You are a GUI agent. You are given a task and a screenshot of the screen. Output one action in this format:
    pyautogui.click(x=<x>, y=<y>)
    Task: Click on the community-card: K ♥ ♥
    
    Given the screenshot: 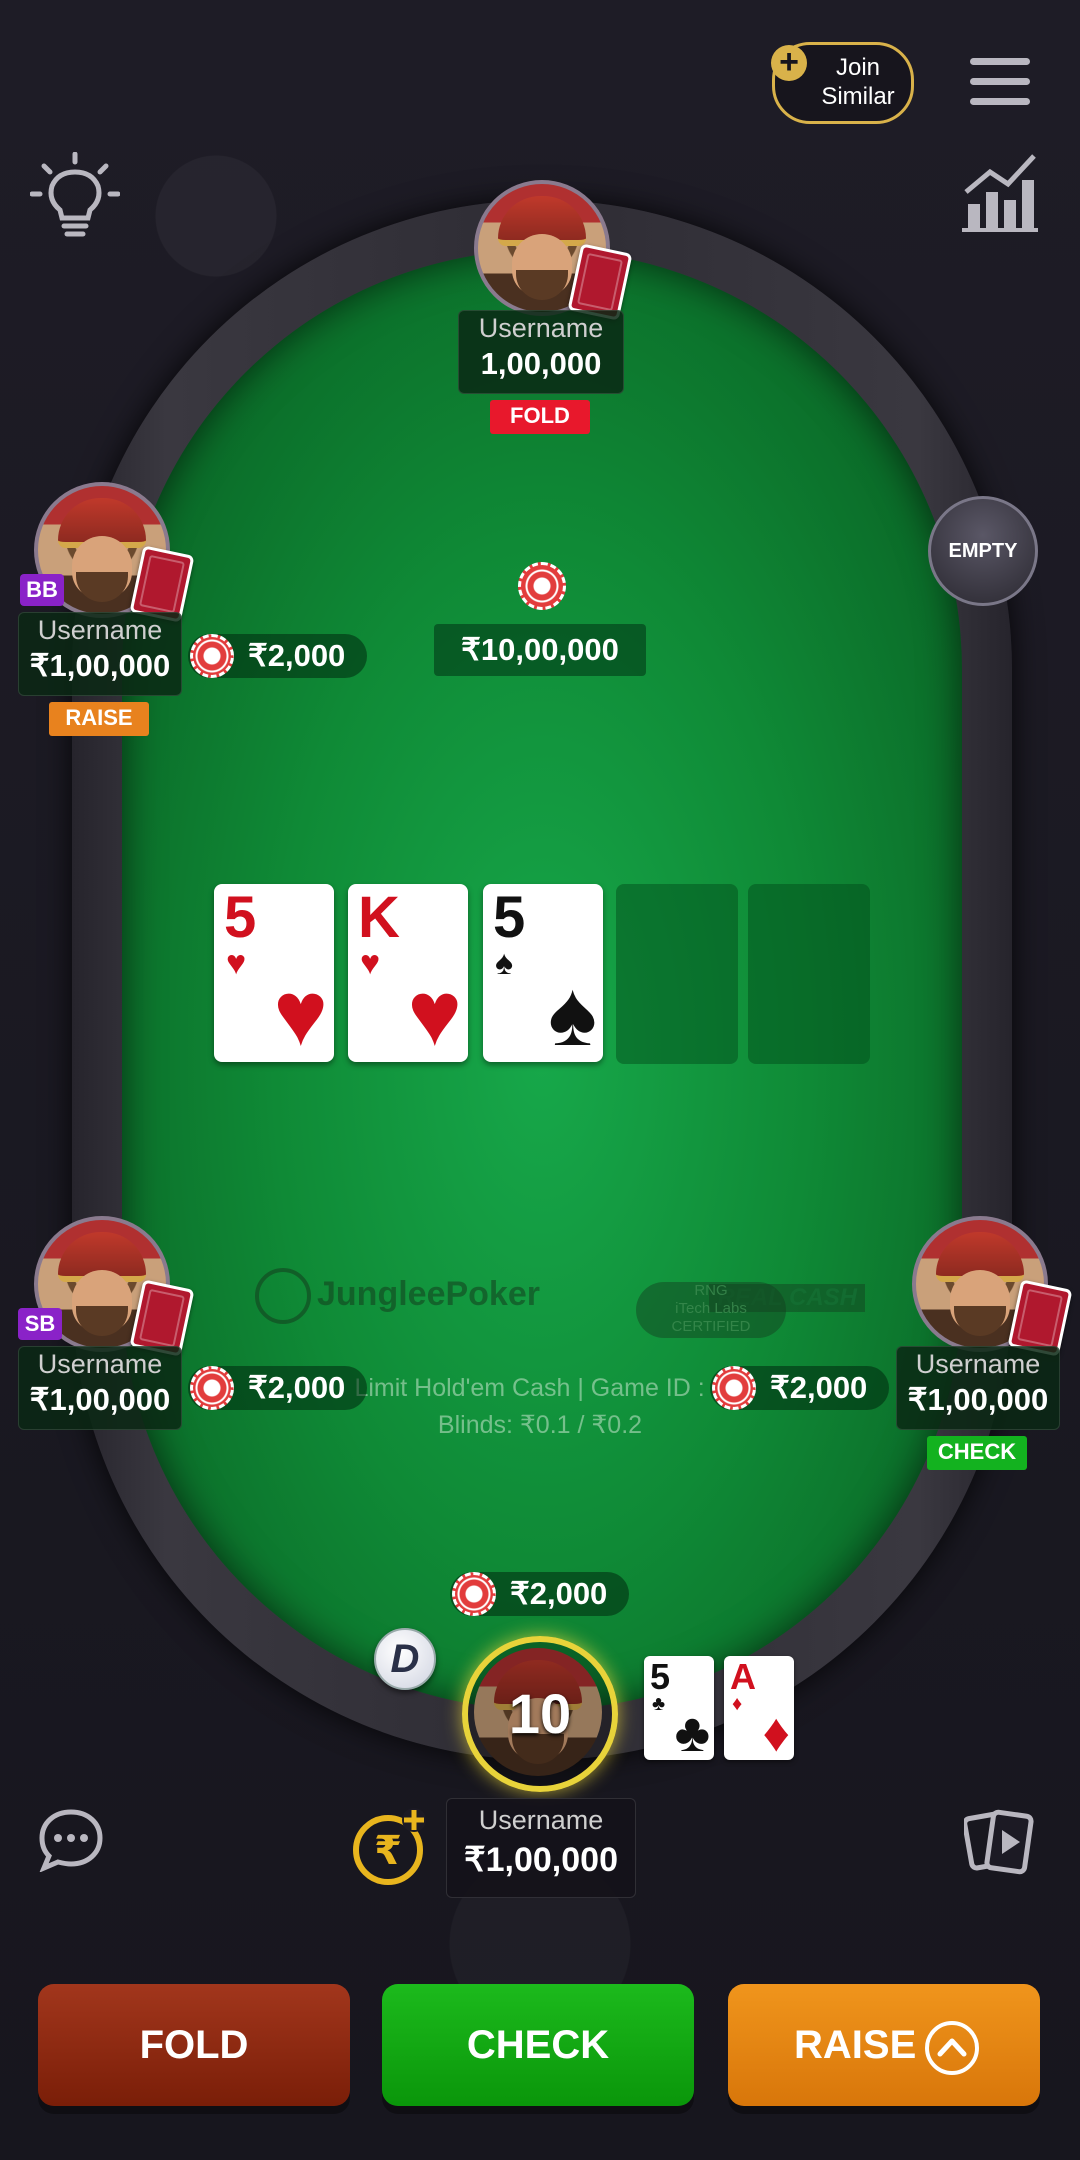 What is the action you would take?
    pyautogui.click(x=408, y=973)
    